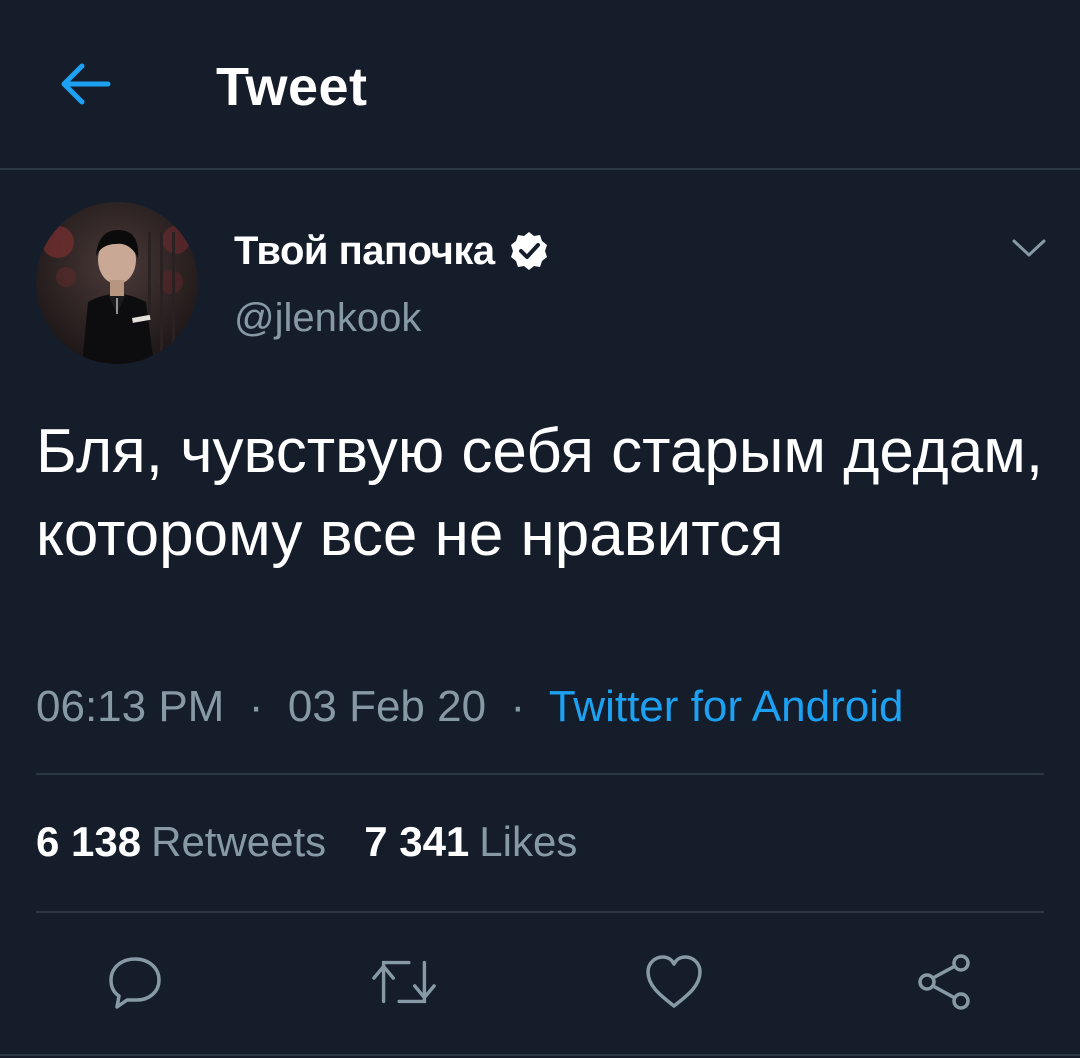  I want to click on likes-count: 7 341, so click(417, 841).